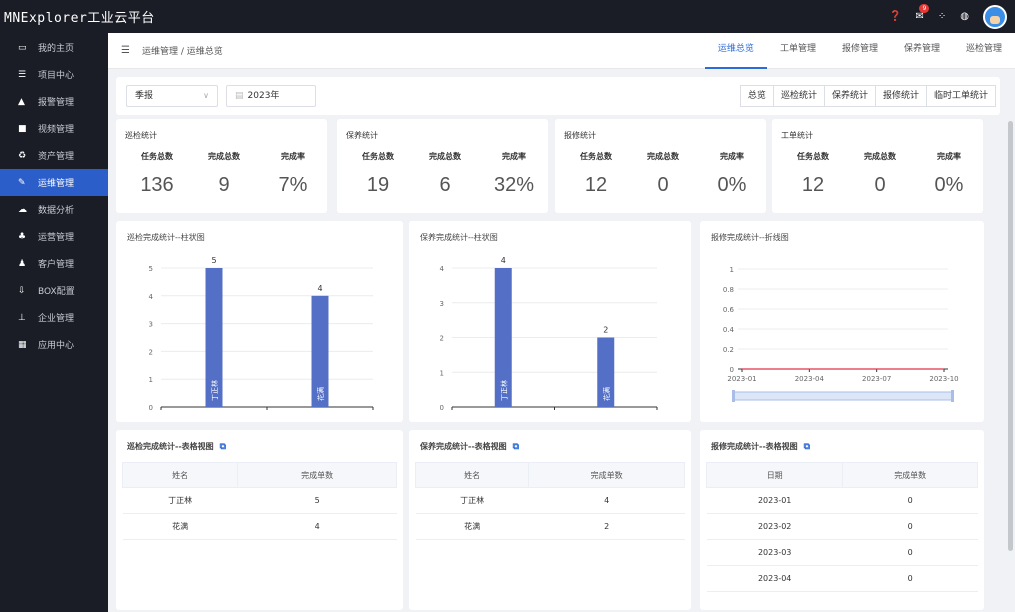  I want to click on sidebar-item: ☁ 数据分析, so click(54, 209).